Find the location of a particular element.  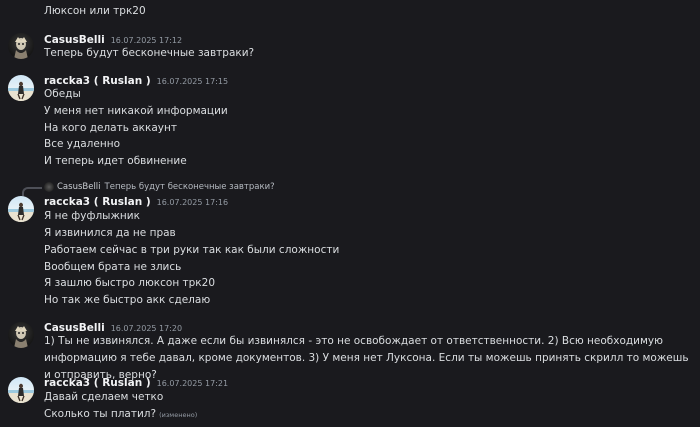

message-text: Но так же быстро акк сделаю is located at coordinates (127, 300).